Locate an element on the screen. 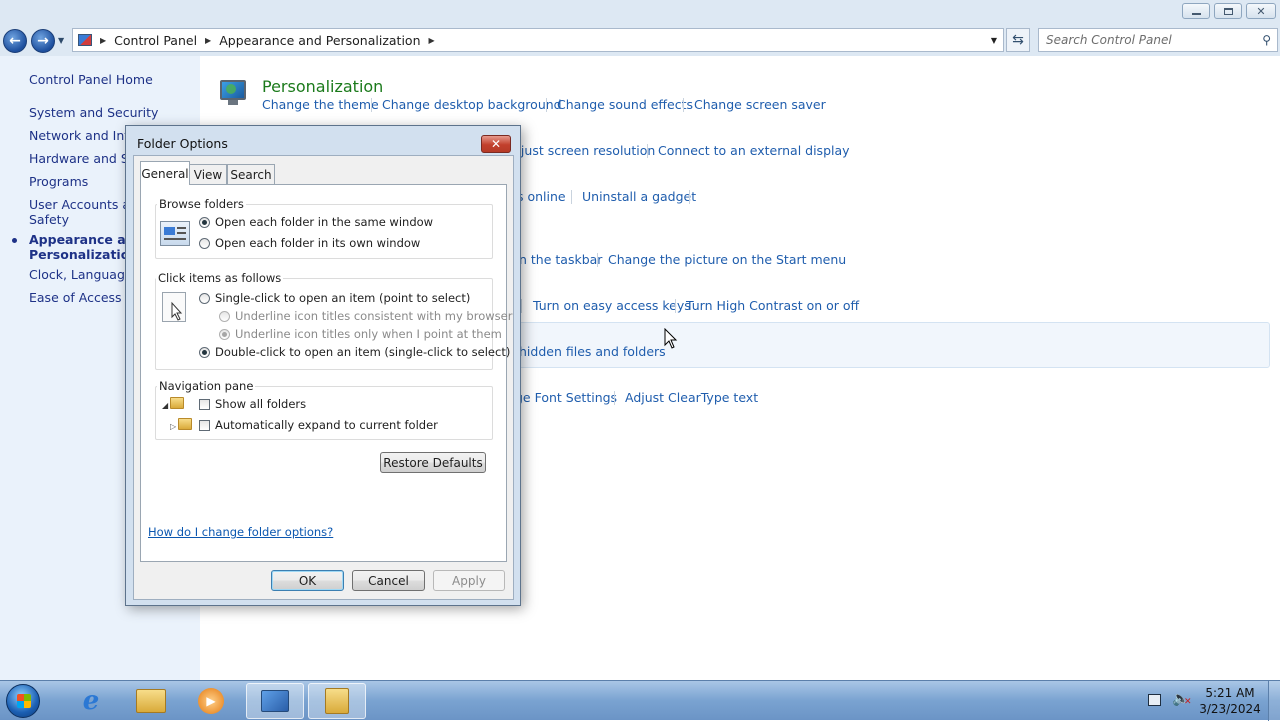 This screenshot has height=721, width=1280. dialog-close-button: ✕ is located at coordinates (496, 144).